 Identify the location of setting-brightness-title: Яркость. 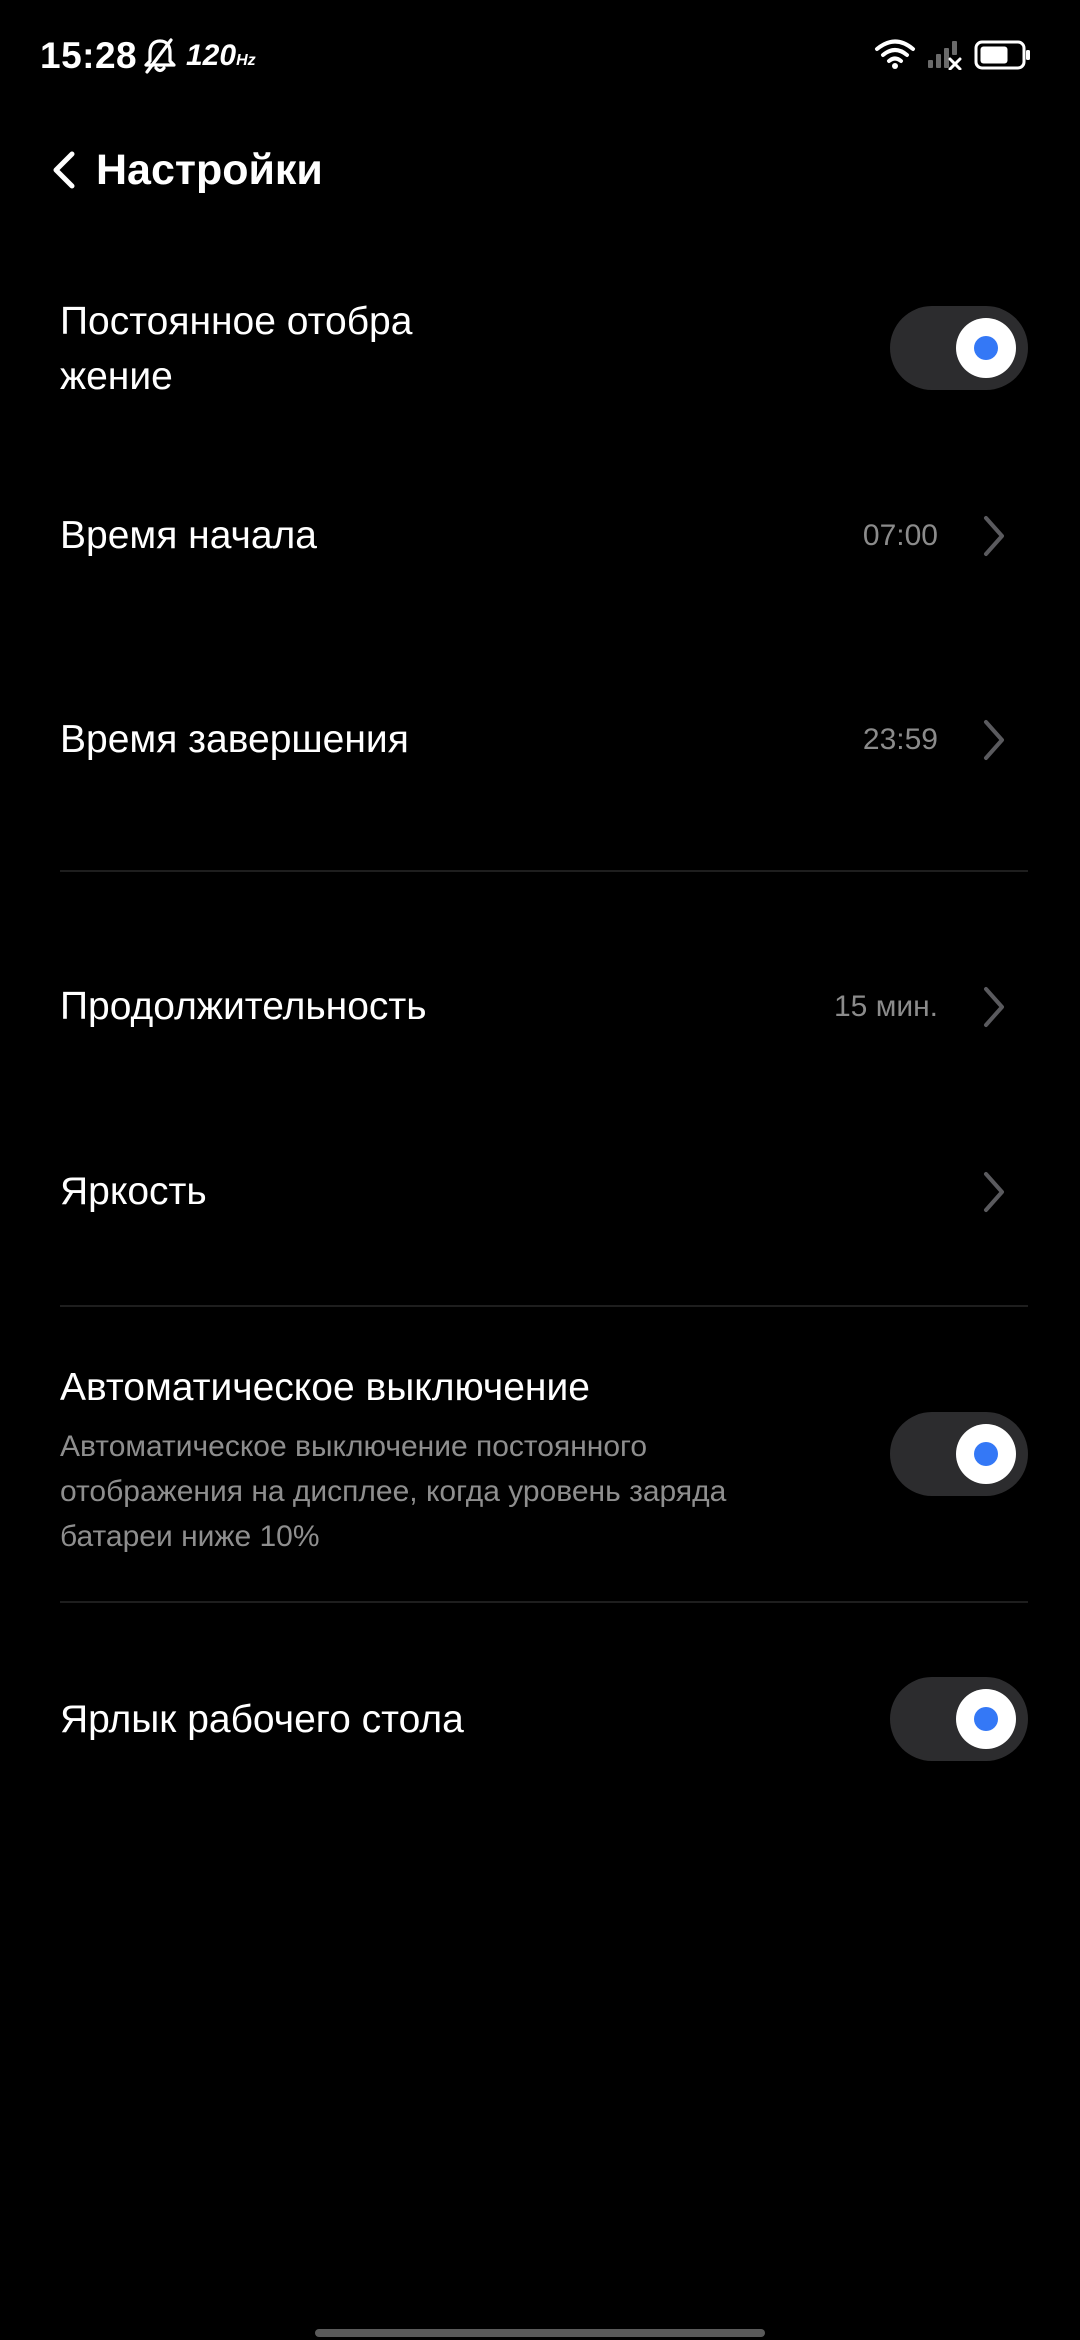
(133, 1191).